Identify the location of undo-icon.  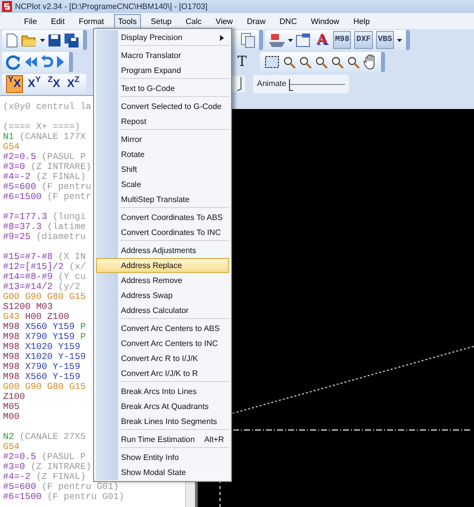
(47, 62).